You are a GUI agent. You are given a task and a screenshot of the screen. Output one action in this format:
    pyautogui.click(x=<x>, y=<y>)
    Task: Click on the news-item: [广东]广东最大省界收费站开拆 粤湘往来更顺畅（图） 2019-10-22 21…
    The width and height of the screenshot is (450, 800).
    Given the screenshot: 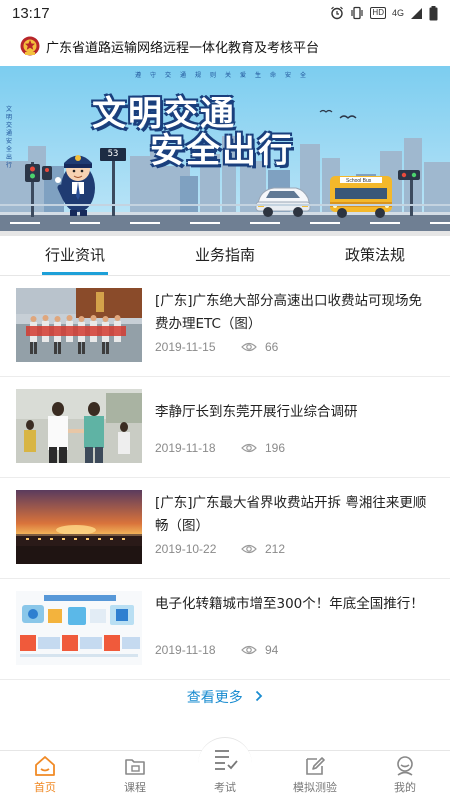 What is the action you would take?
    pyautogui.click(x=225, y=528)
    